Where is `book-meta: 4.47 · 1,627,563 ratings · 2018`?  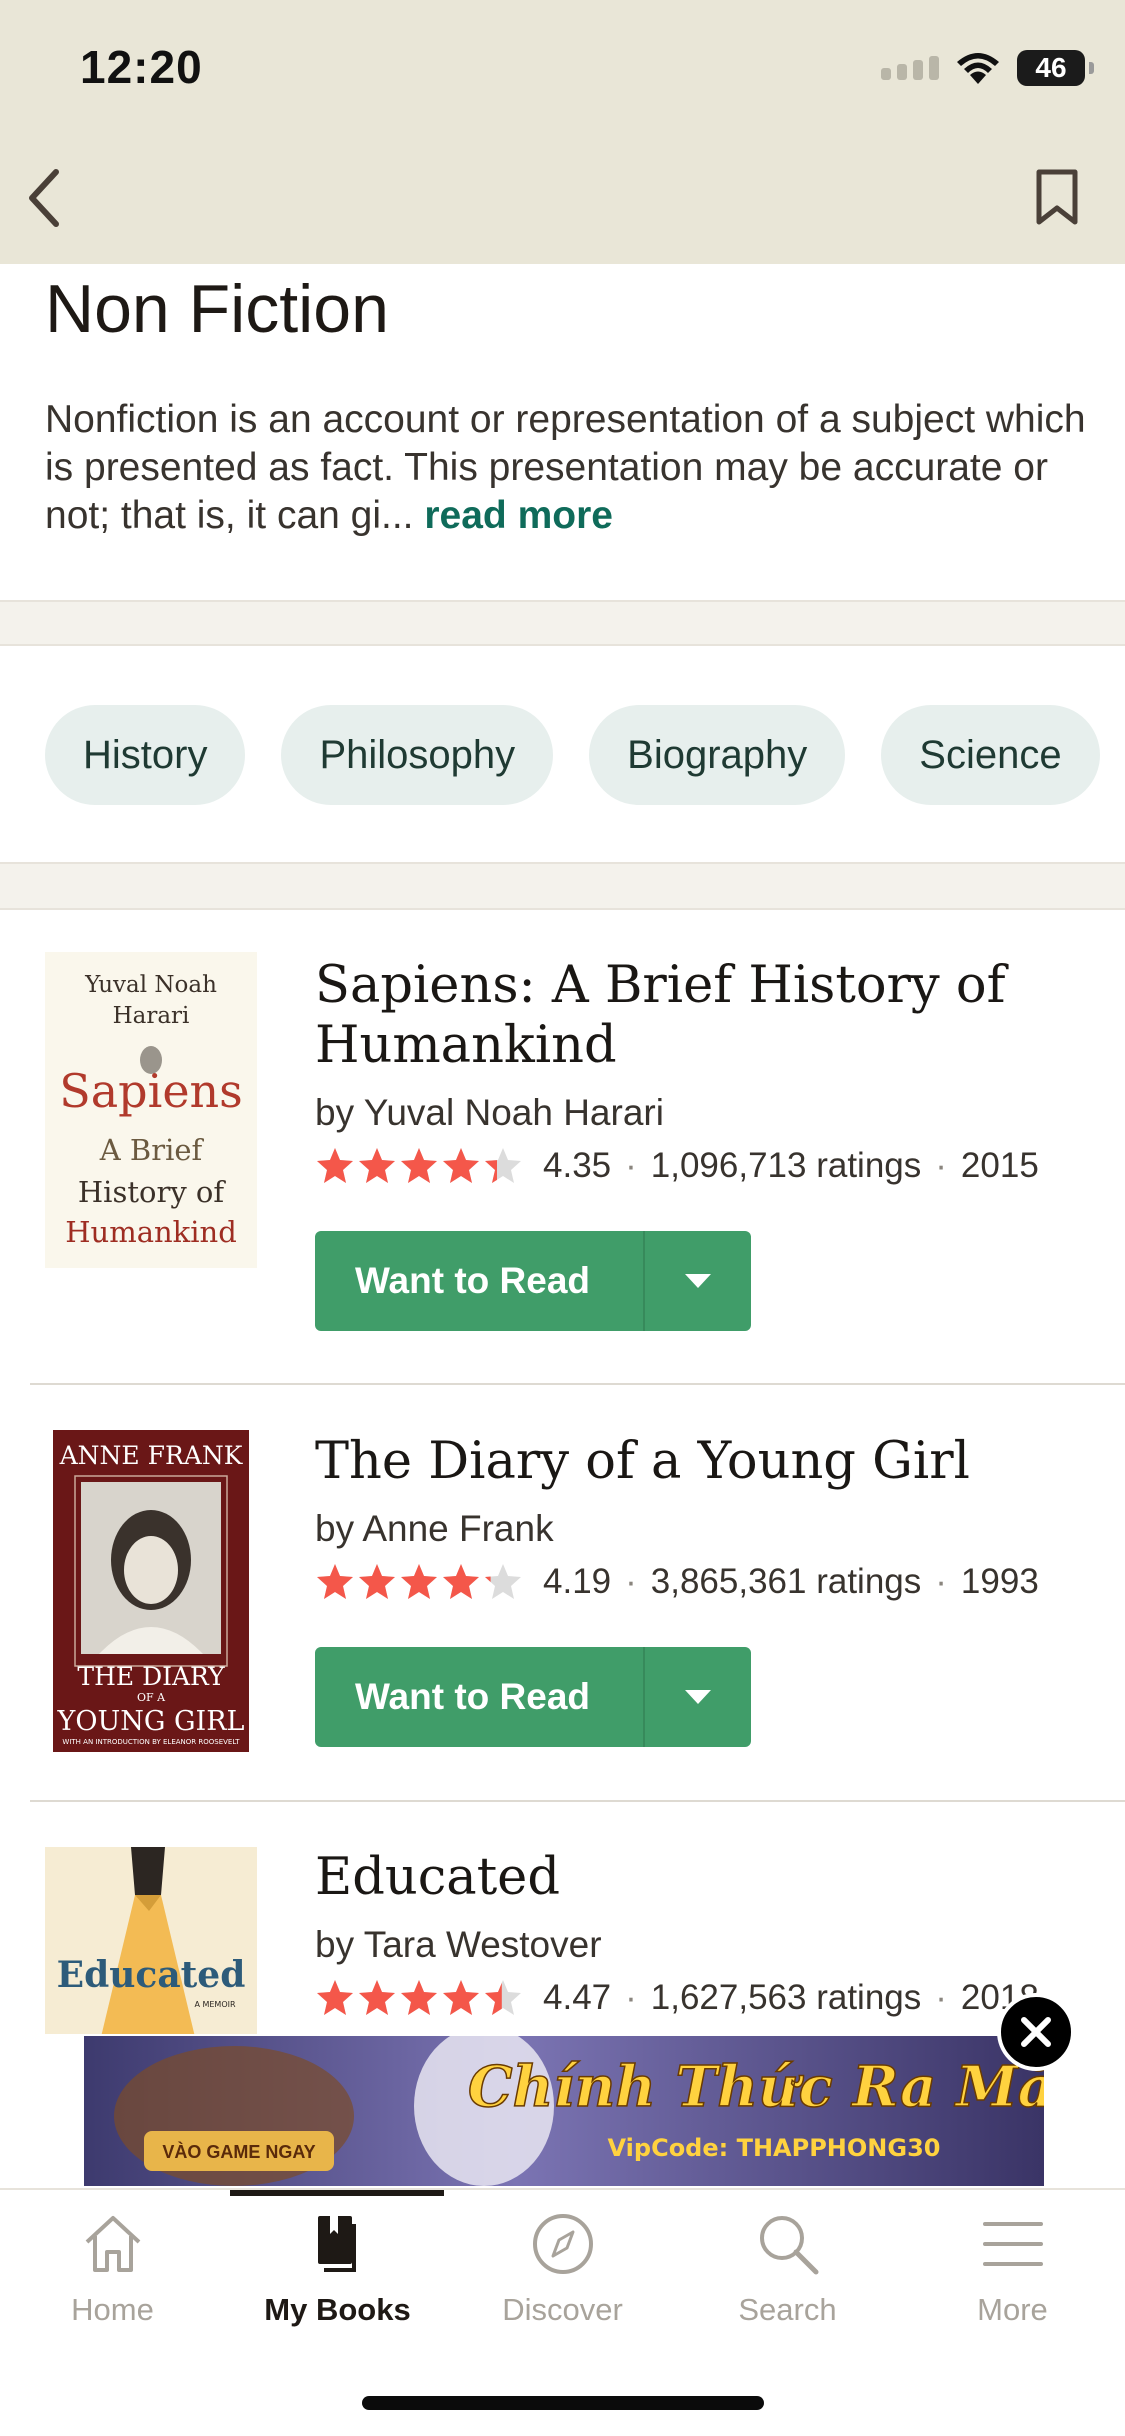
book-meta: 4.47 · 1,627,563 ratings · 2018 is located at coordinates (677, 1998).